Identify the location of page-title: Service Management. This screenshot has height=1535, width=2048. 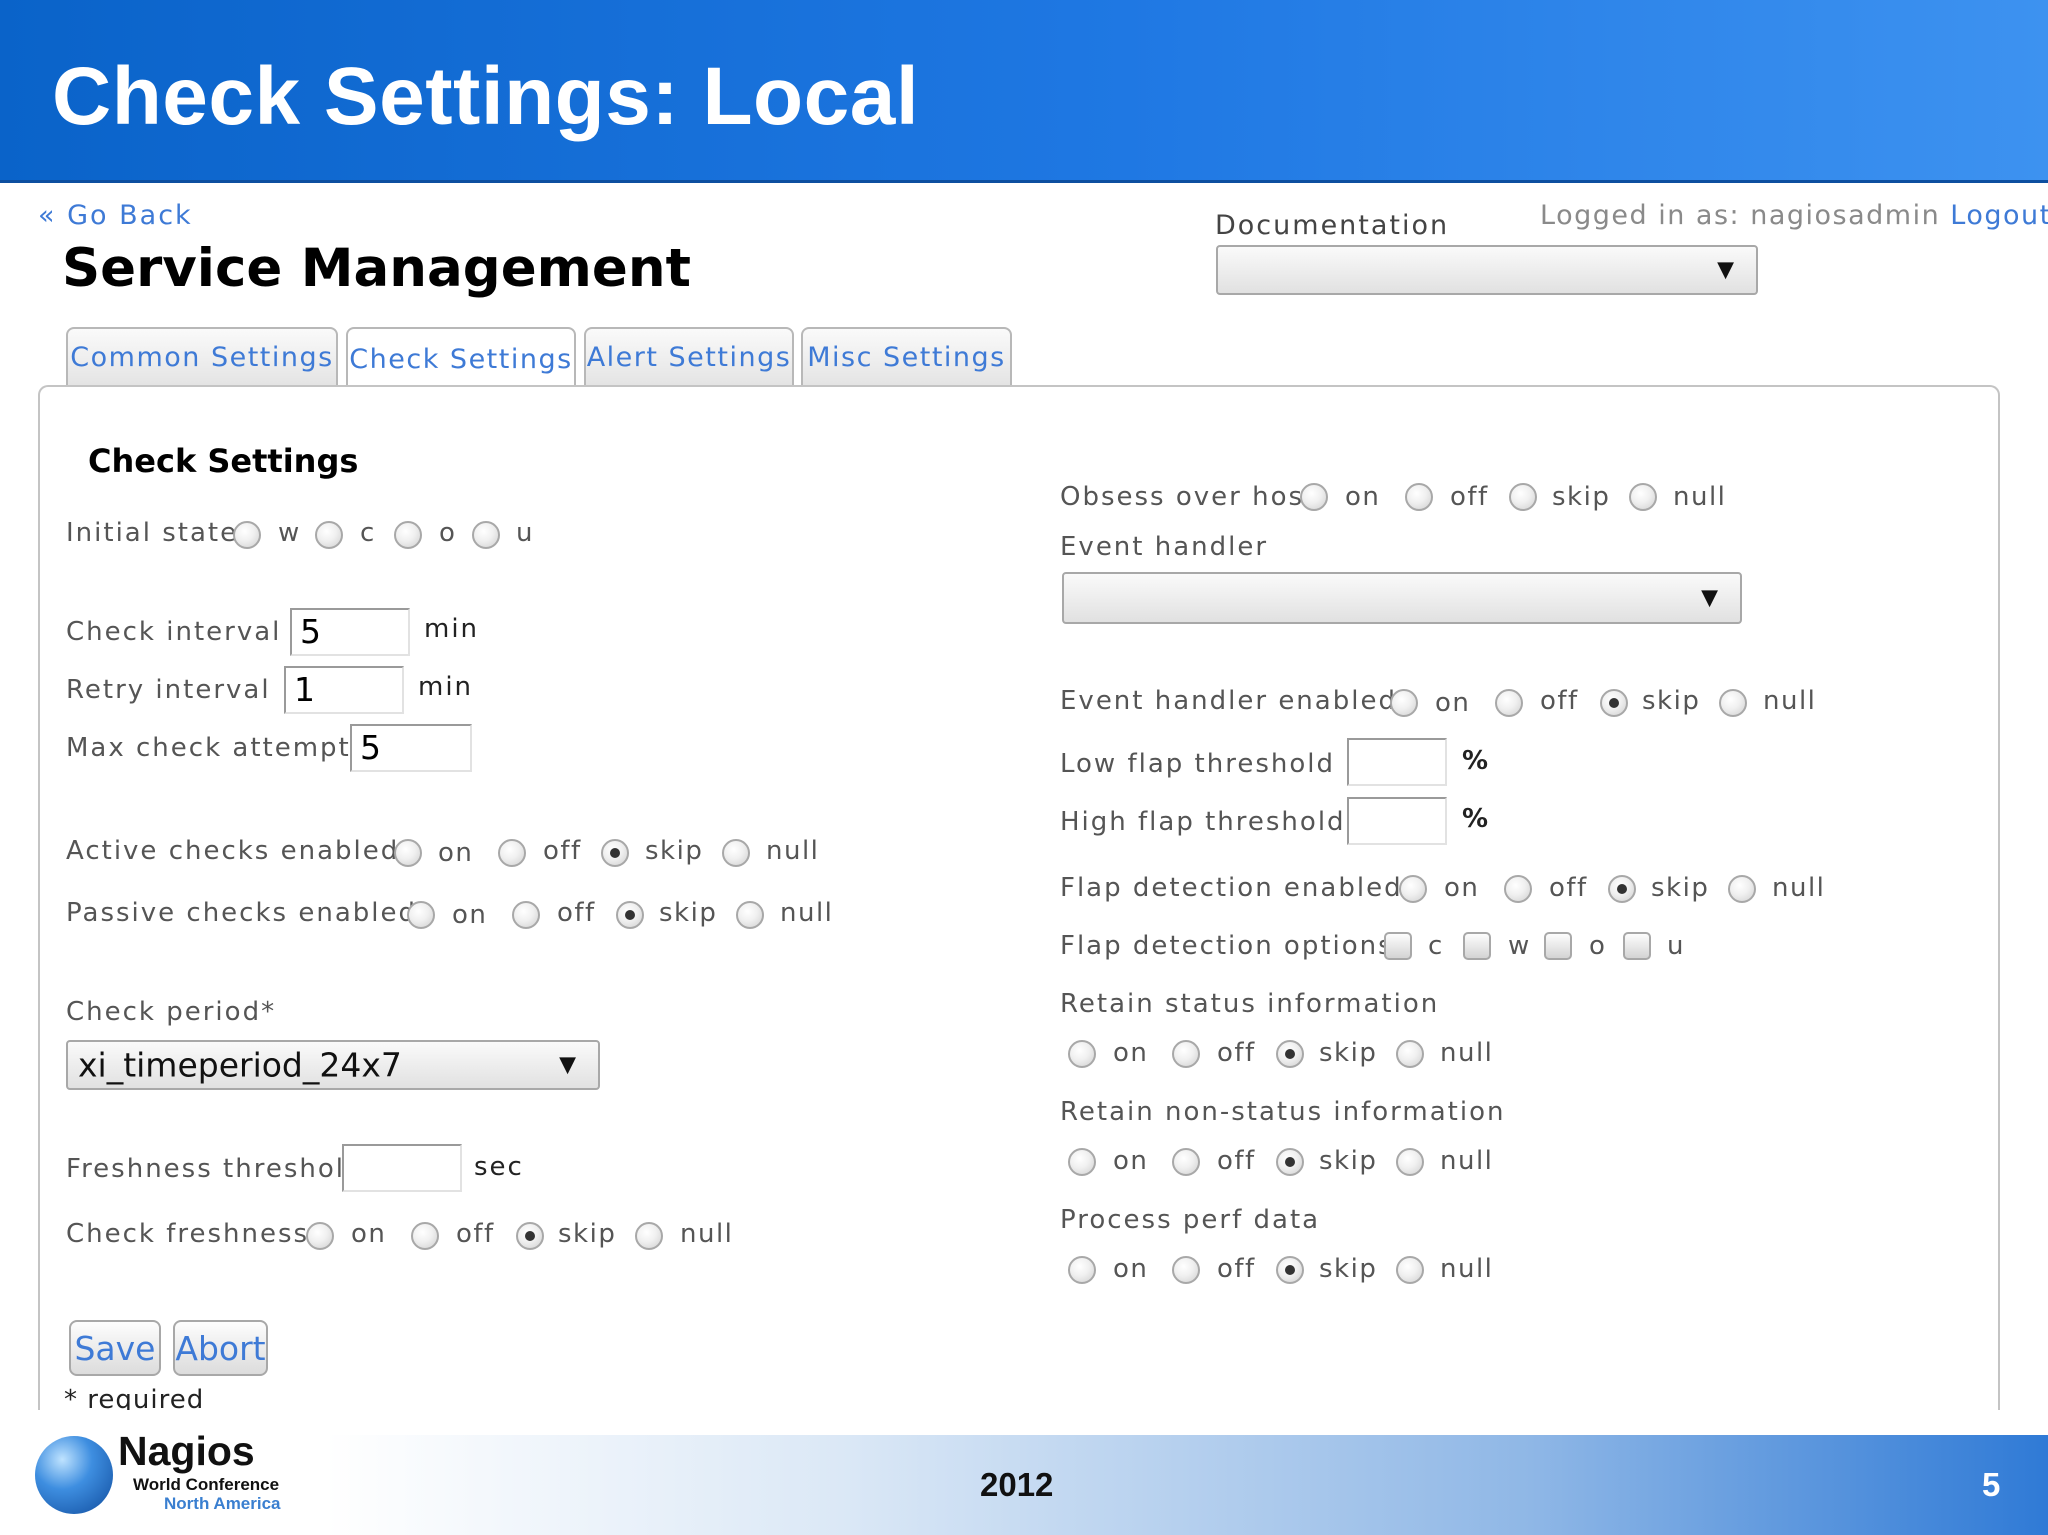
(376, 268).